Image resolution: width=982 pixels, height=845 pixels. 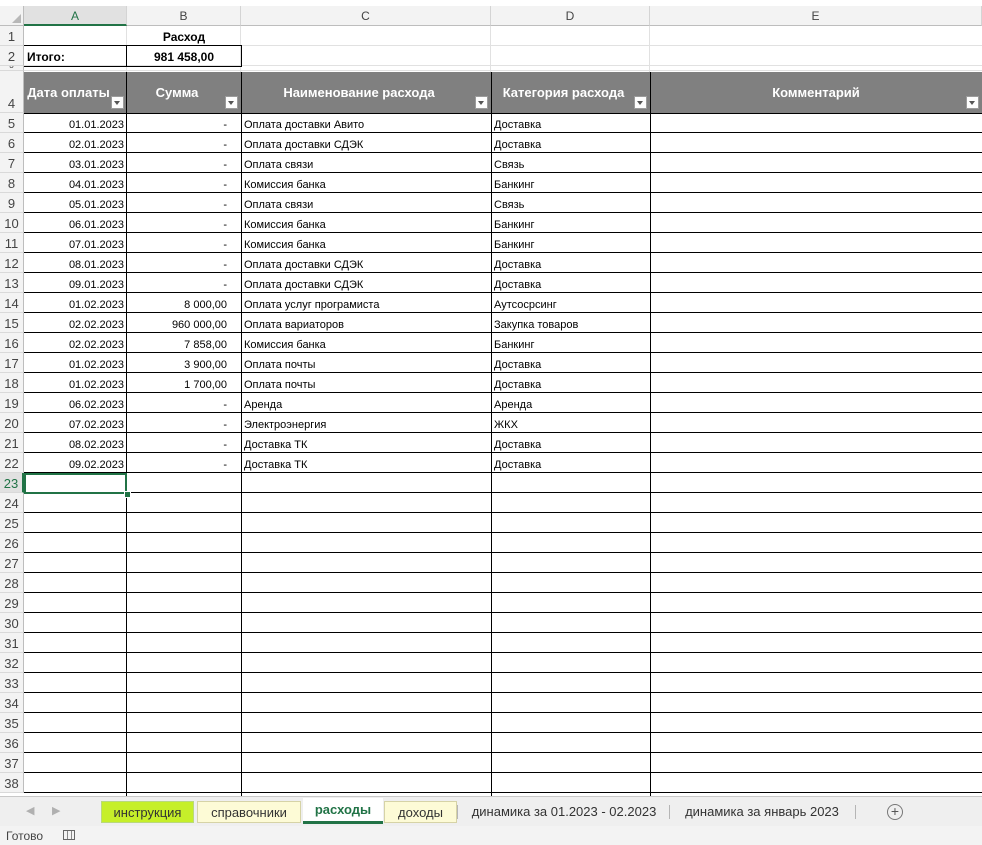 What do you see at coordinates (127, 494) in the screenshot?
I see `fill-handle` at bounding box center [127, 494].